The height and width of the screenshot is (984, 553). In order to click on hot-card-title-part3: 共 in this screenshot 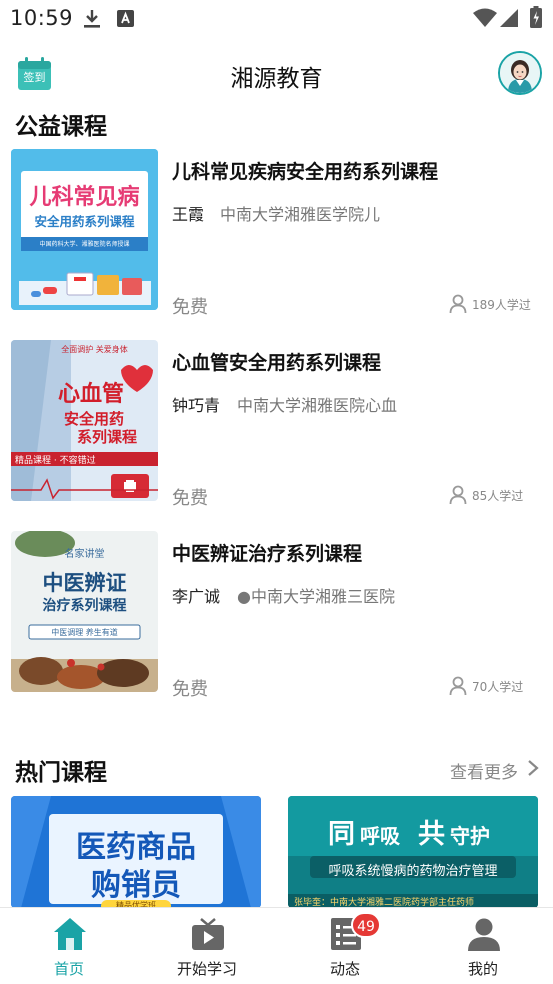, I will do `click(431, 834)`.